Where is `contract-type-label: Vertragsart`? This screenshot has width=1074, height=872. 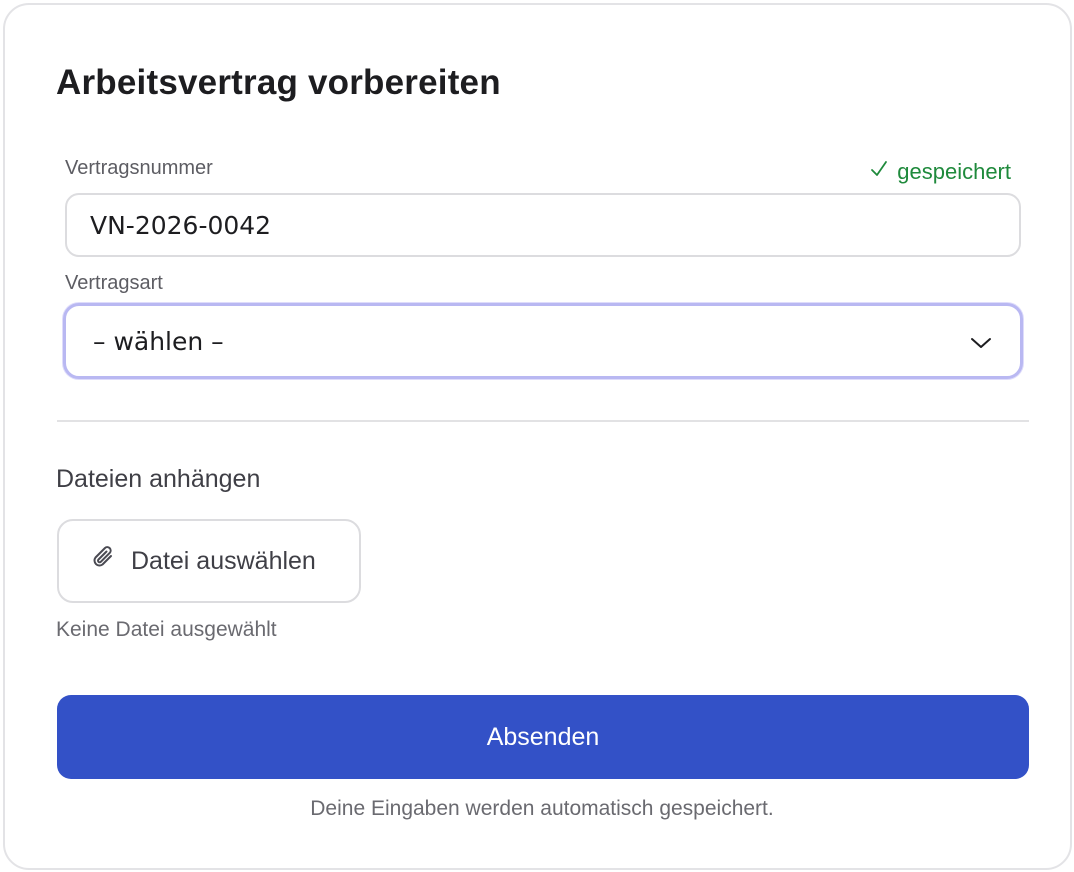
contract-type-label: Vertragsart is located at coordinates (114, 283).